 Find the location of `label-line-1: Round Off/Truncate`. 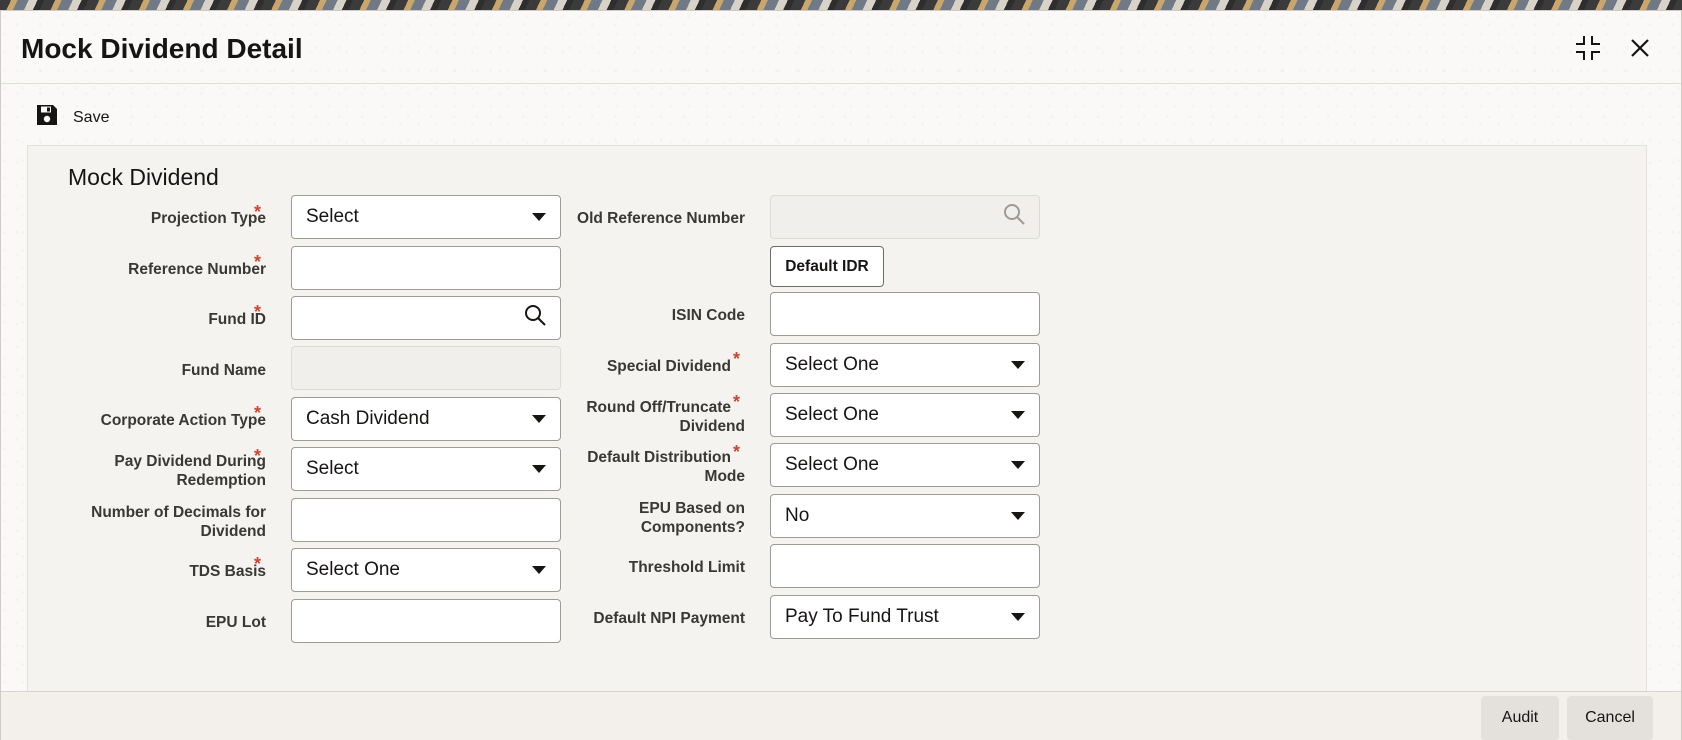

label-line-1: Round Off/Truncate is located at coordinates (658, 407).